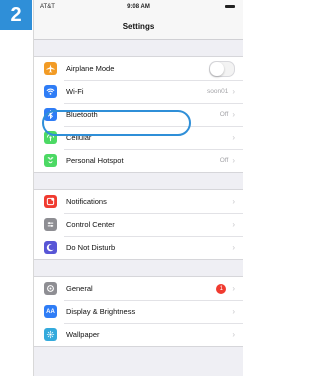 The width and height of the screenshot is (320, 376). I want to click on clock-time: 9:08 AM, so click(138, 7).